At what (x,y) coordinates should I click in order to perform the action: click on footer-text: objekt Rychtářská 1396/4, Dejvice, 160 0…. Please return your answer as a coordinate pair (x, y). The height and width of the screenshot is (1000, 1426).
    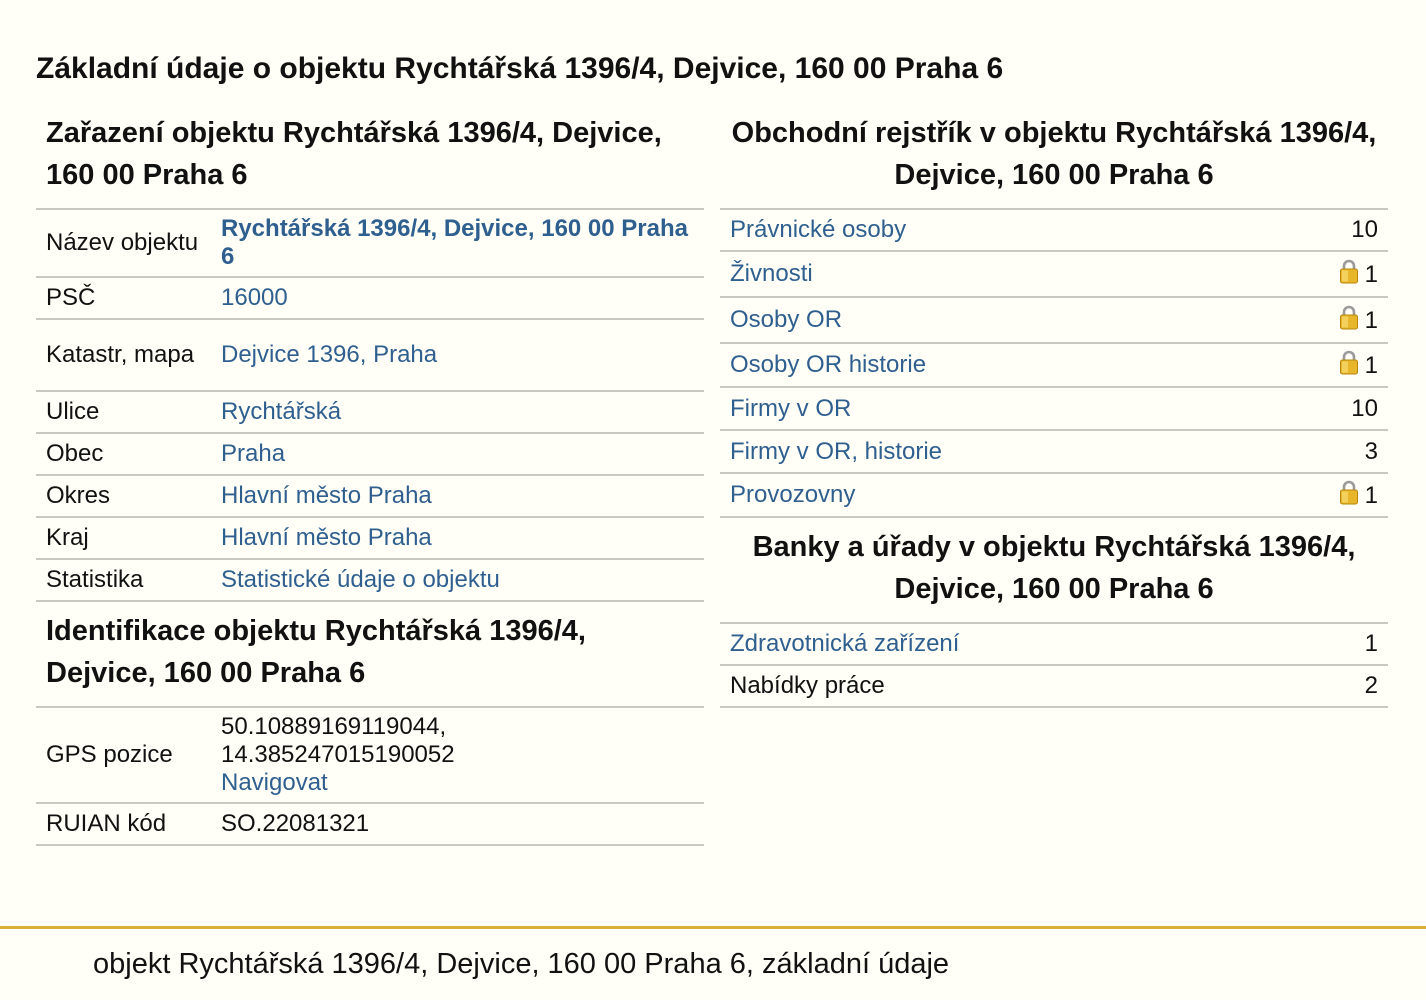
    Looking at the image, I should click on (521, 964).